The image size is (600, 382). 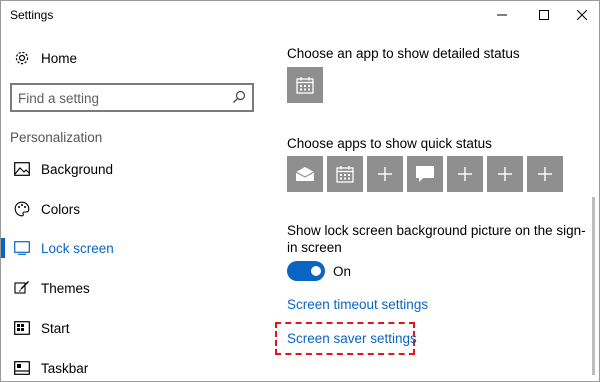 I want to click on section-title: Personalization, so click(x=56, y=137).